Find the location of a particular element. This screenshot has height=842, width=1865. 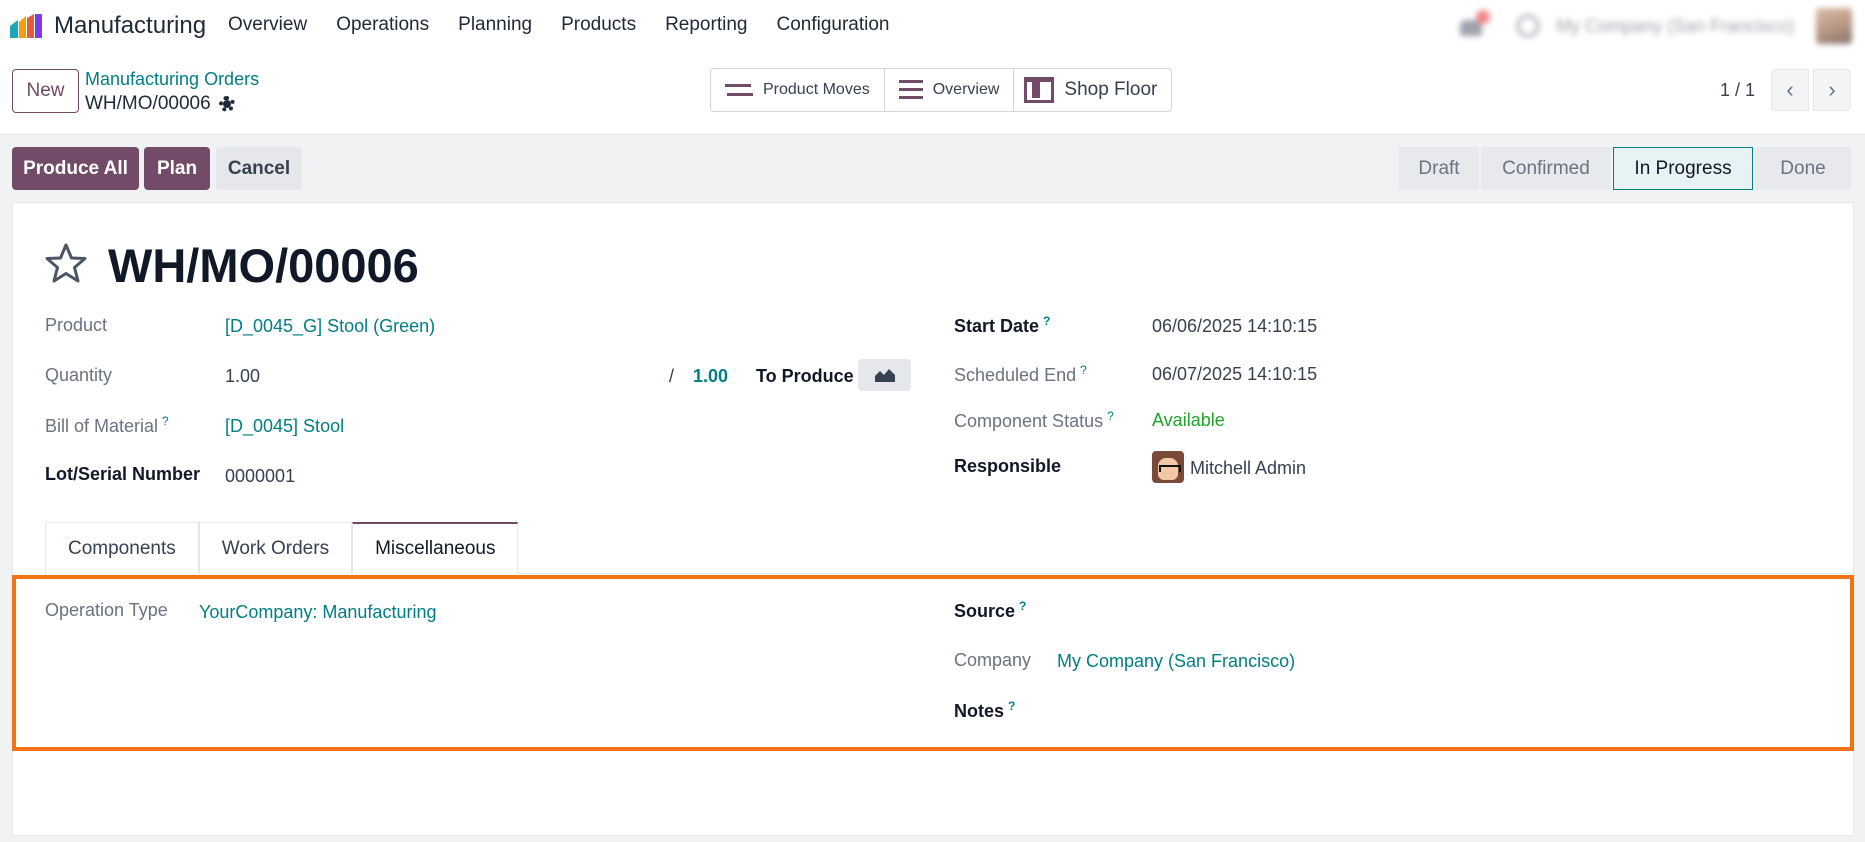

start-date-label: Start Date? is located at coordinates (1002, 325).